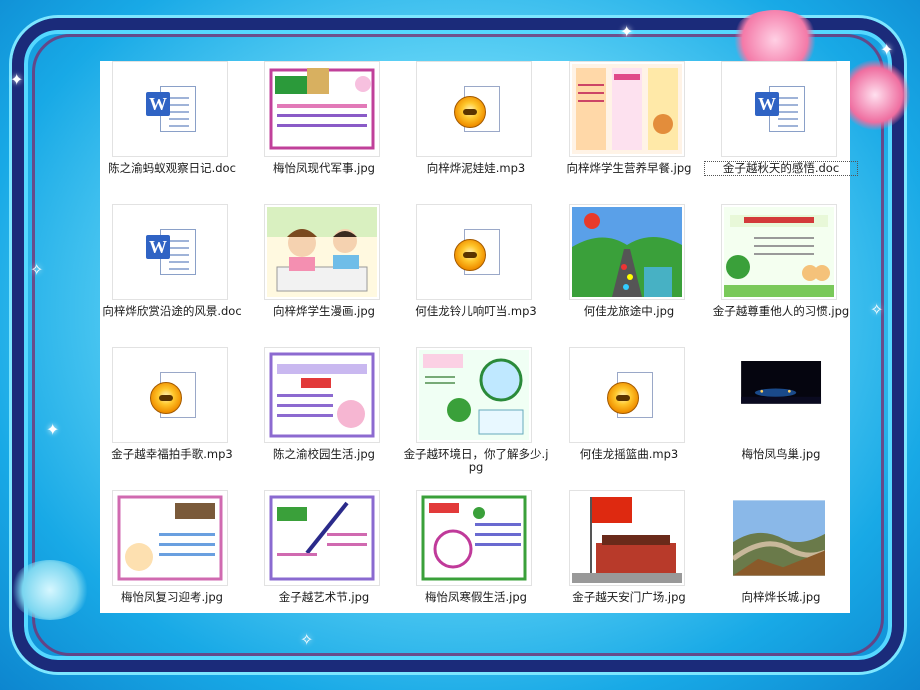 This screenshot has height=690, width=920. I want to click on file-name-label: 金子越环境日，你了解多少.jpg, so click(476, 460).